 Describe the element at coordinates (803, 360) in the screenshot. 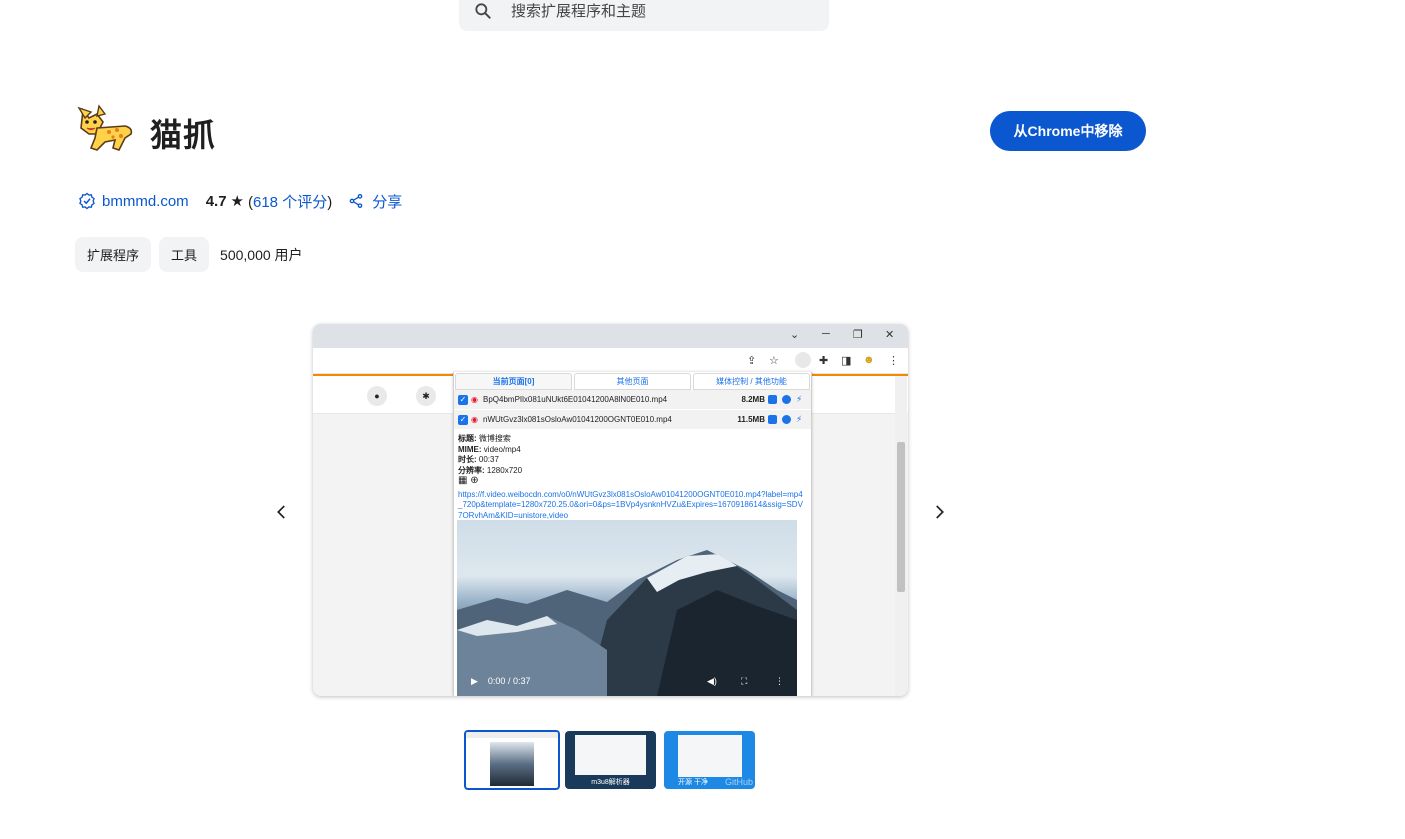

I see `catcatch-extension-icon` at that location.